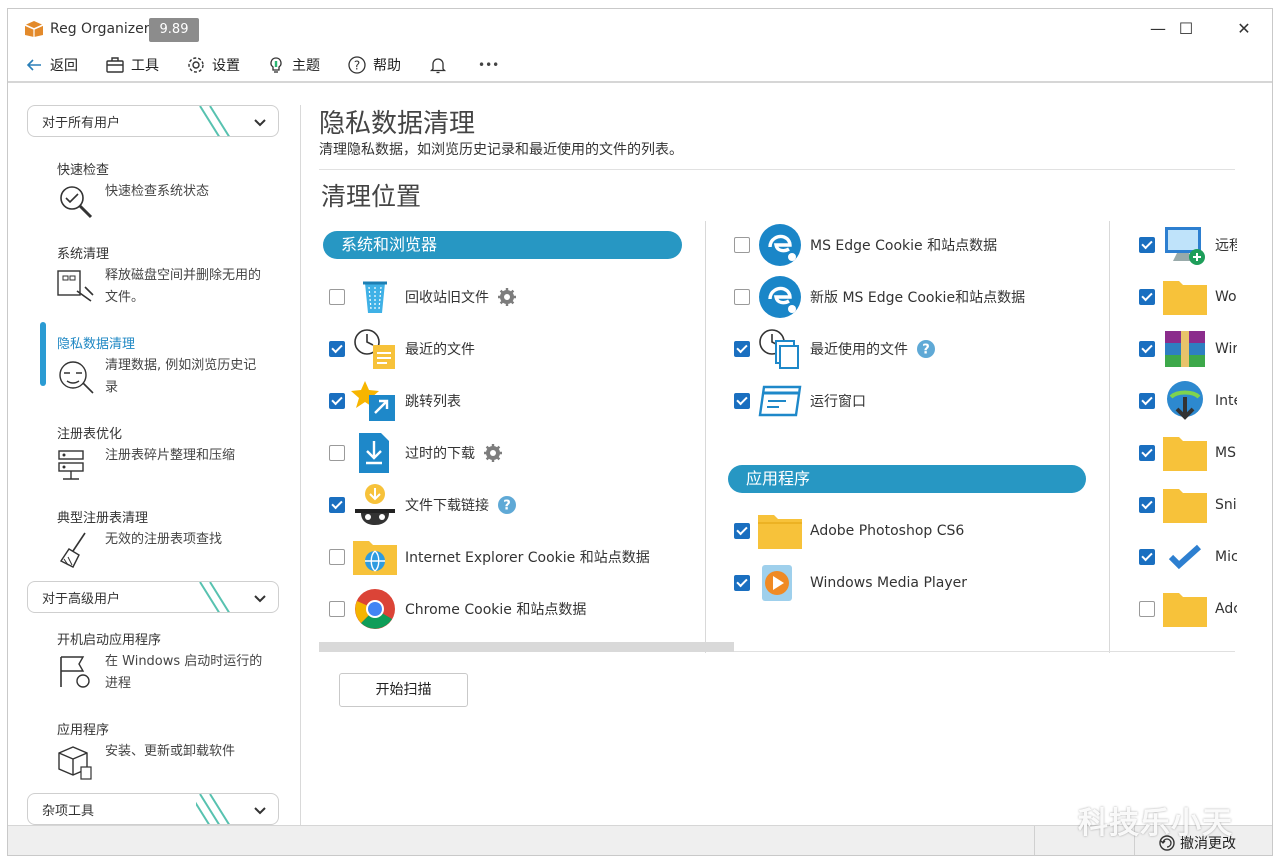  I want to click on theme-button: 主题, so click(293, 65).